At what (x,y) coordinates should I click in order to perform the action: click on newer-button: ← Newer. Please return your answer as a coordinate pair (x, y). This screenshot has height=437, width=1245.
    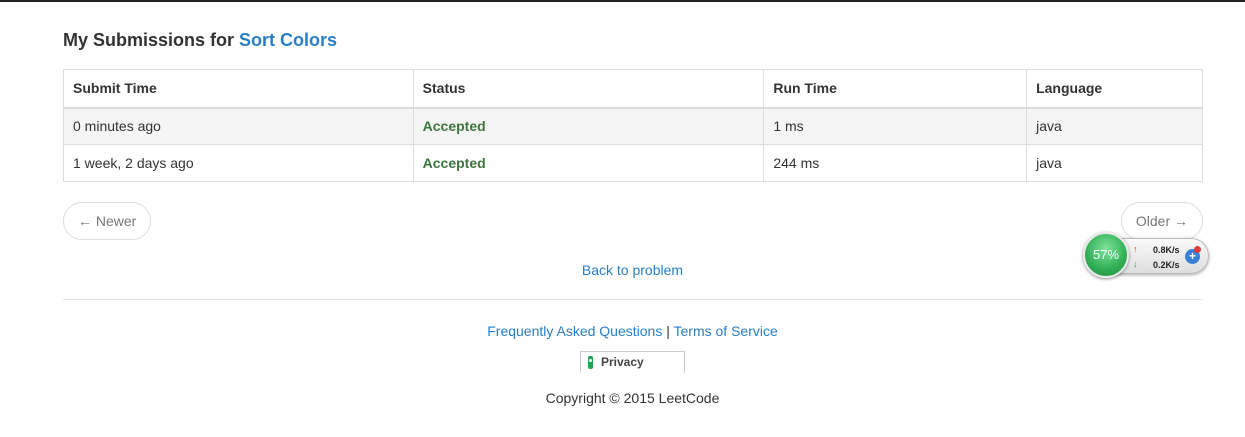
    Looking at the image, I should click on (107, 221).